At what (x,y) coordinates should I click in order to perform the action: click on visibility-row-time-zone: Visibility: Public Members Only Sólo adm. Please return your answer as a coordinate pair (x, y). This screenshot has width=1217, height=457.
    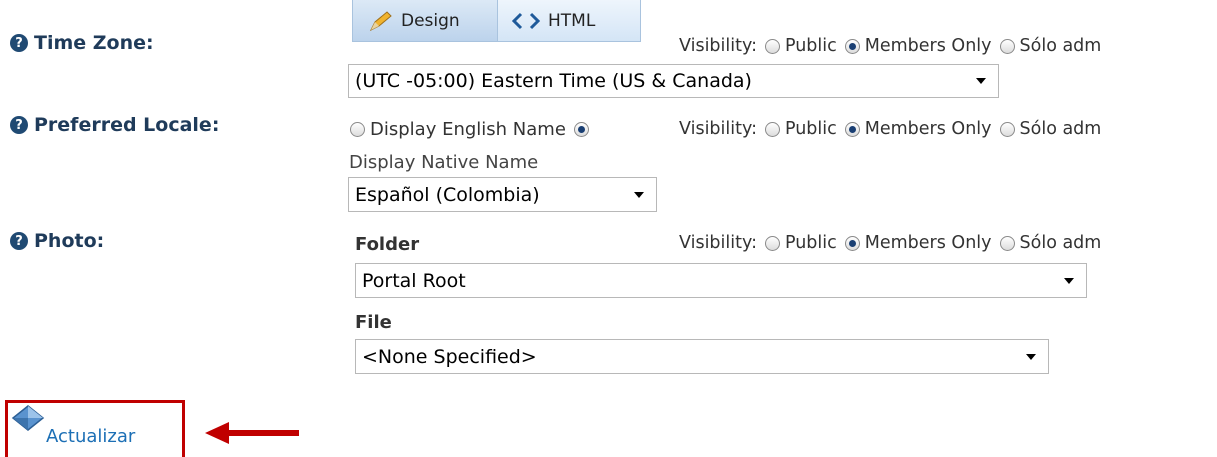
    Looking at the image, I should click on (890, 46).